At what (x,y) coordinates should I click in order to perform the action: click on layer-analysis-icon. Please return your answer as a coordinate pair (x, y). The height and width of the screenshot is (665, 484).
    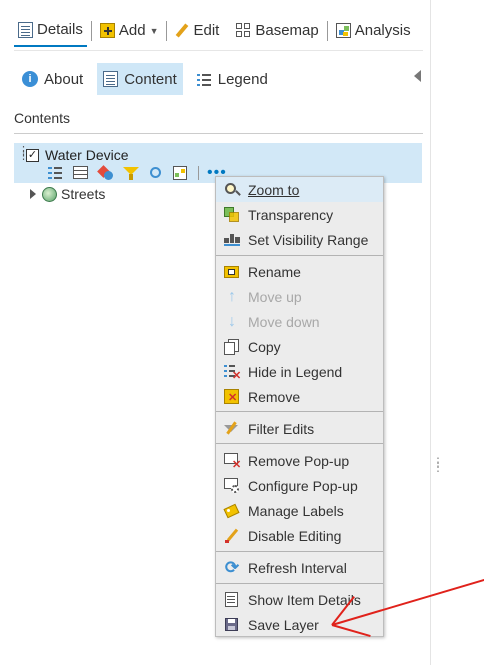
    Looking at the image, I should click on (181, 173).